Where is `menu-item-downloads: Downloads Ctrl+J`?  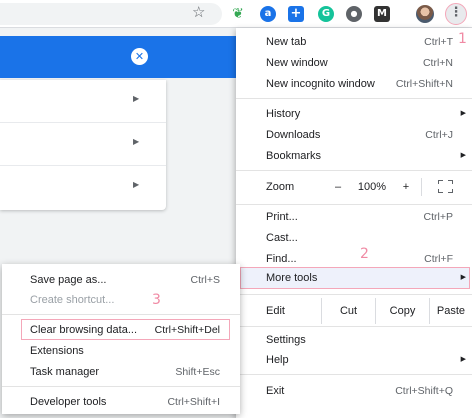
menu-item-downloads: Downloads Ctrl+J is located at coordinates (354, 135).